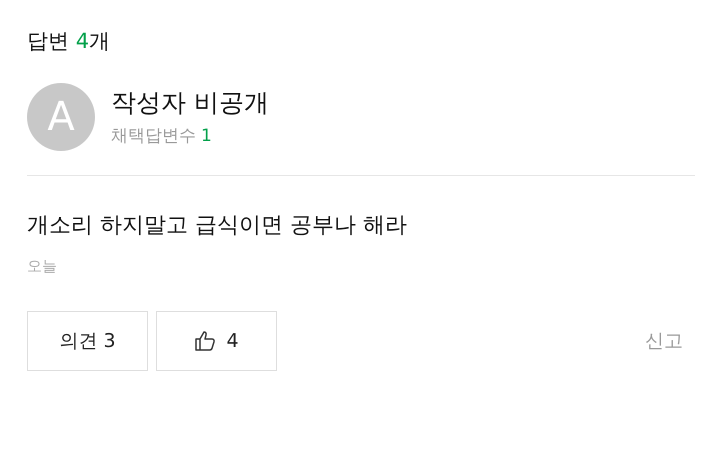 This screenshot has width=720, height=465. I want to click on answer-count: 4, so click(83, 41).